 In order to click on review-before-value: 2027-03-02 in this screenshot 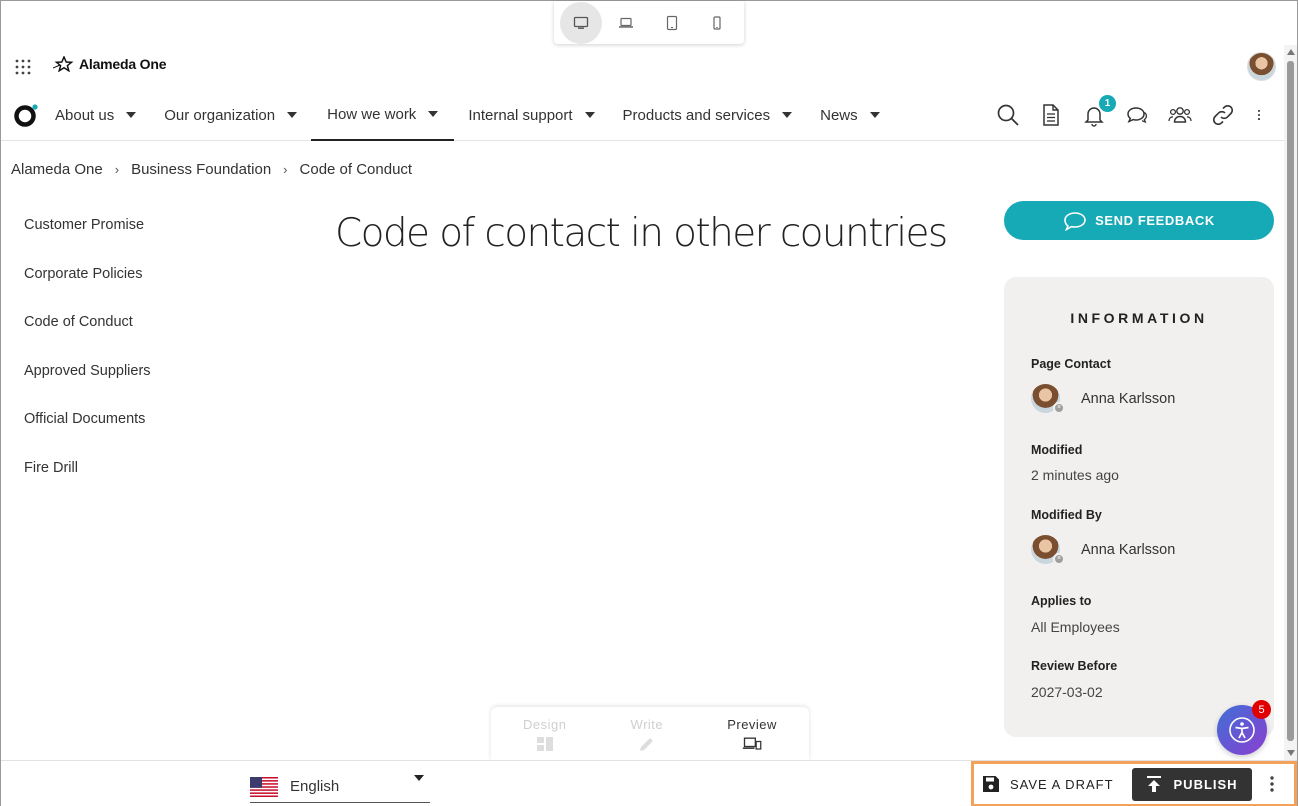, I will do `click(1067, 692)`.